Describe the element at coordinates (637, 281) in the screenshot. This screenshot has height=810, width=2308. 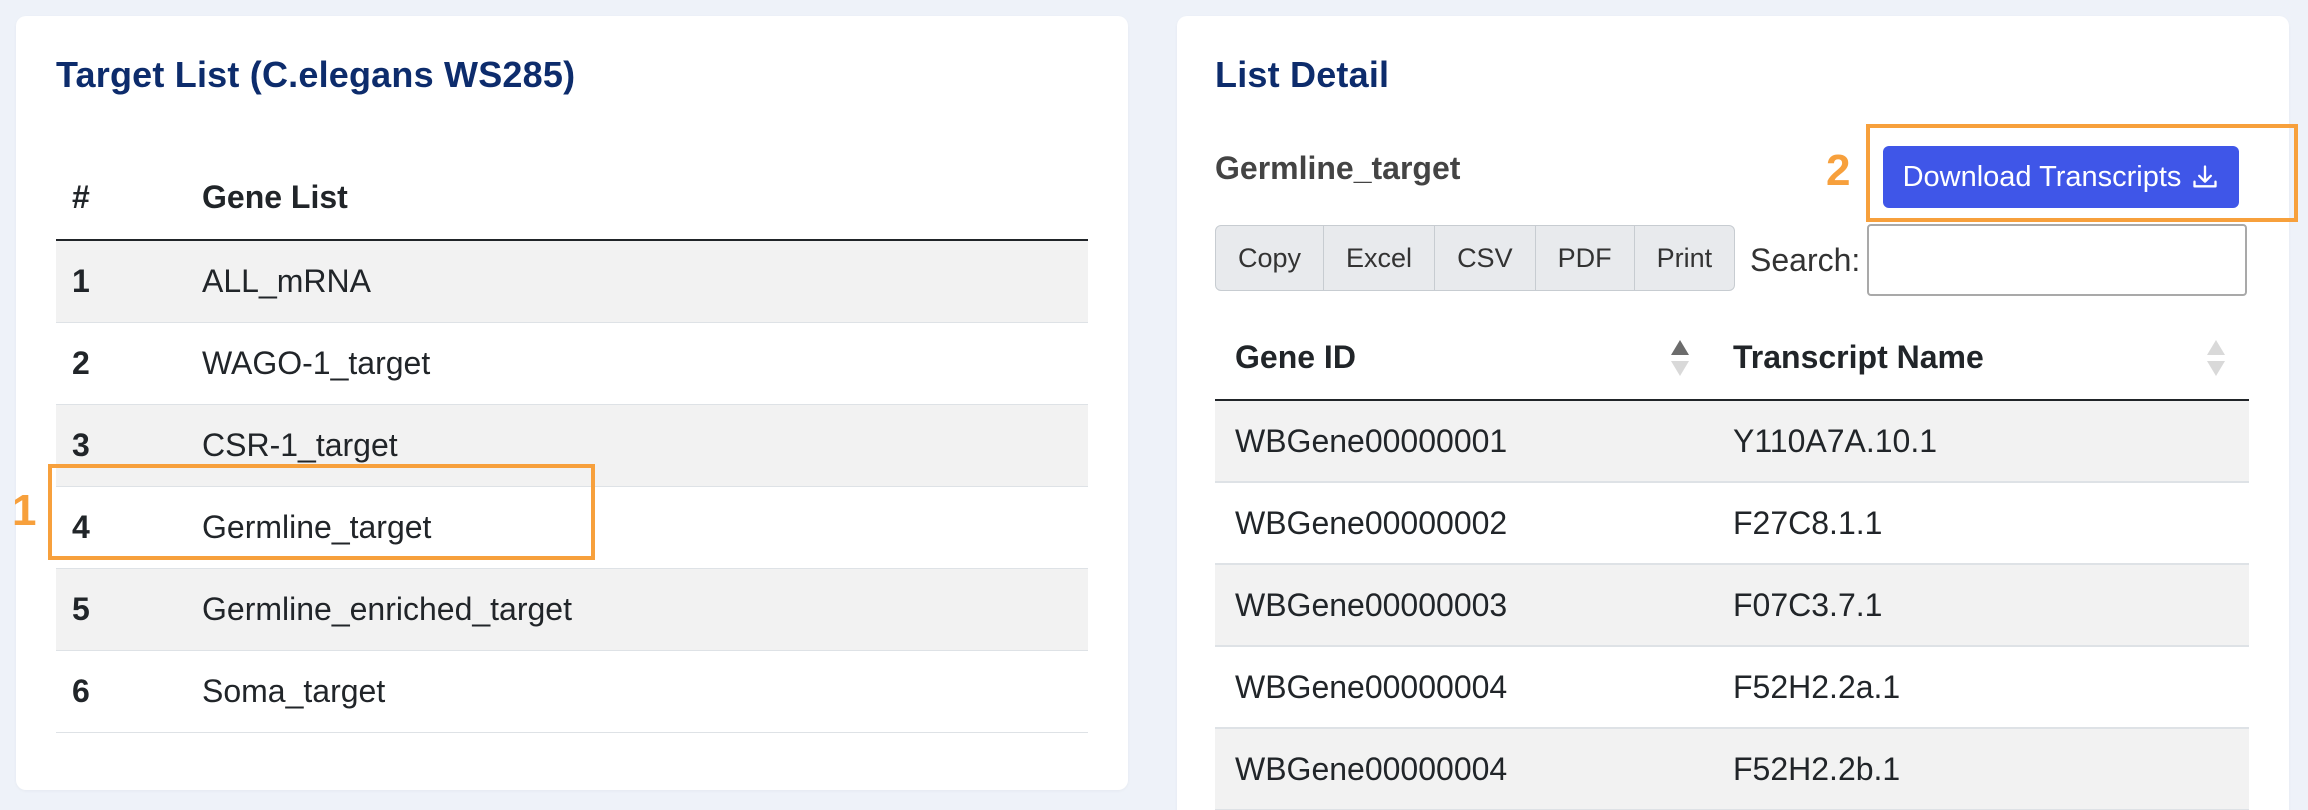
I see `gene-list-name: ALL_mRNA` at that location.